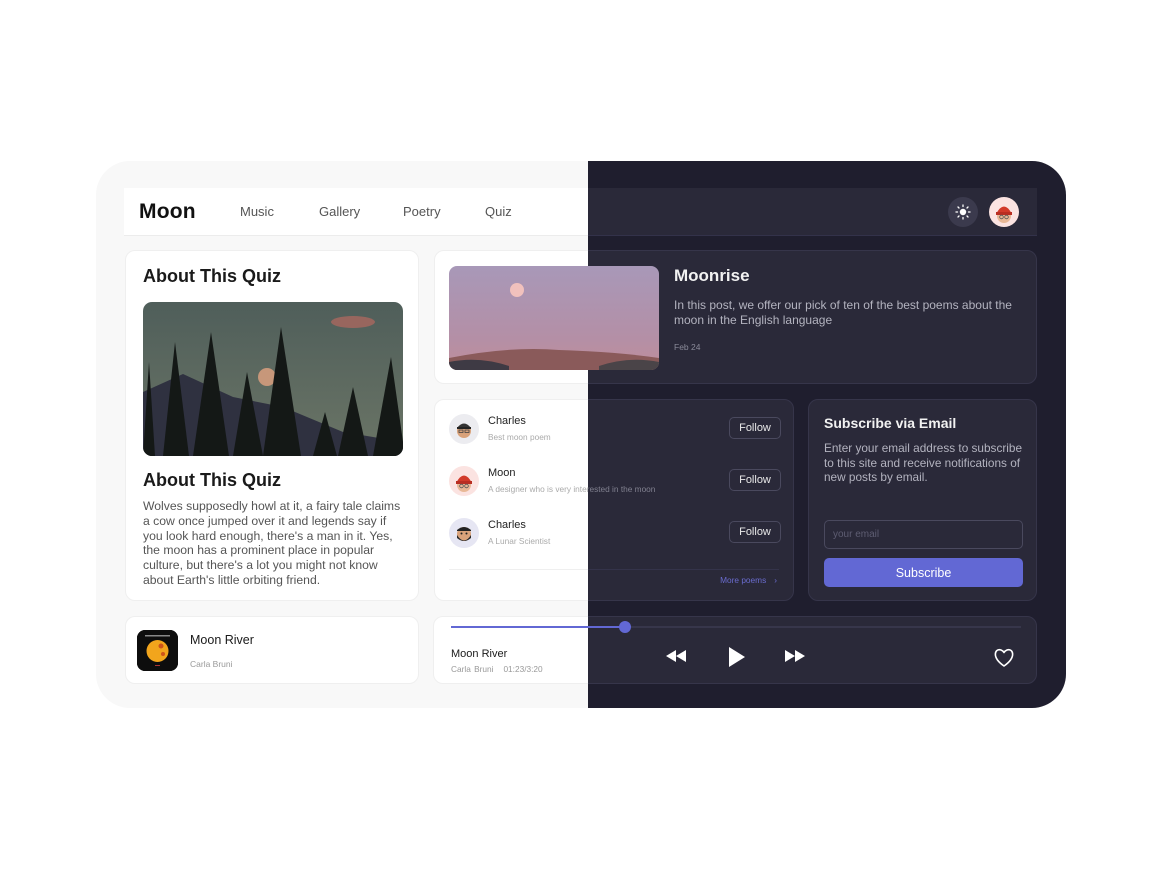 This screenshot has width=1164, height=872. I want to click on favorite-button, so click(1004, 658).